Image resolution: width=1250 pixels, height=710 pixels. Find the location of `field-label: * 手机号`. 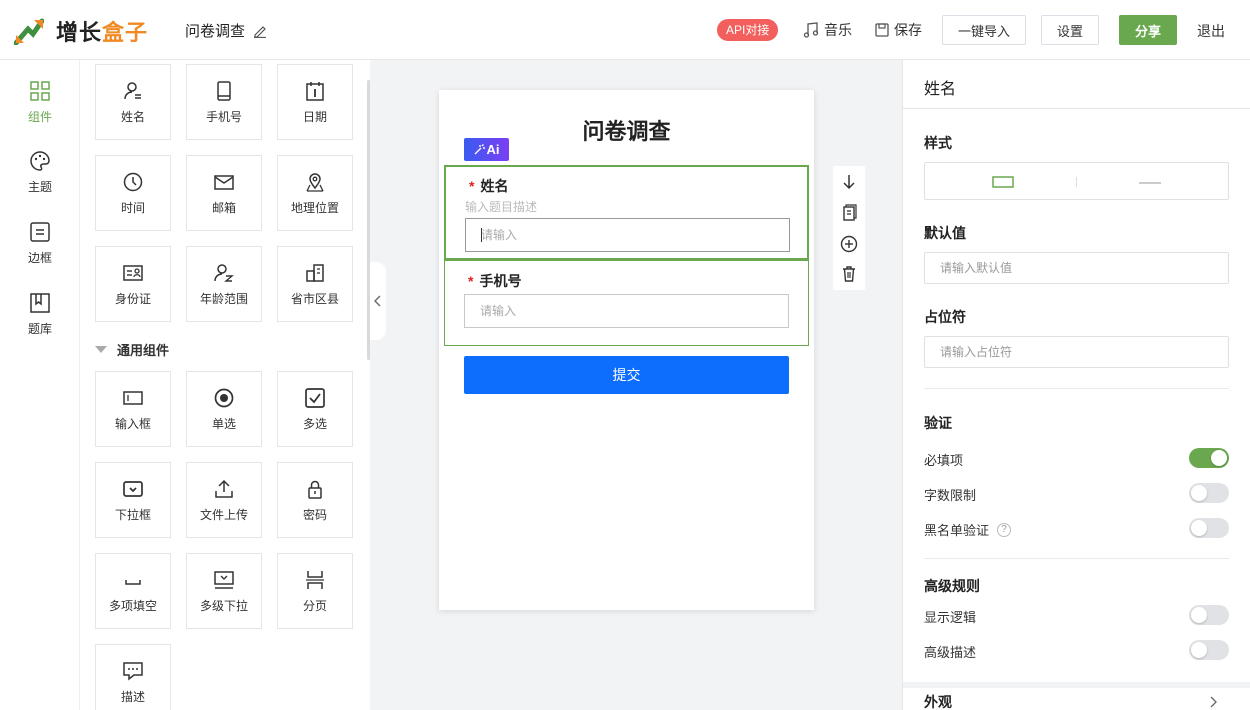

field-label: * 手机号 is located at coordinates (494, 281).